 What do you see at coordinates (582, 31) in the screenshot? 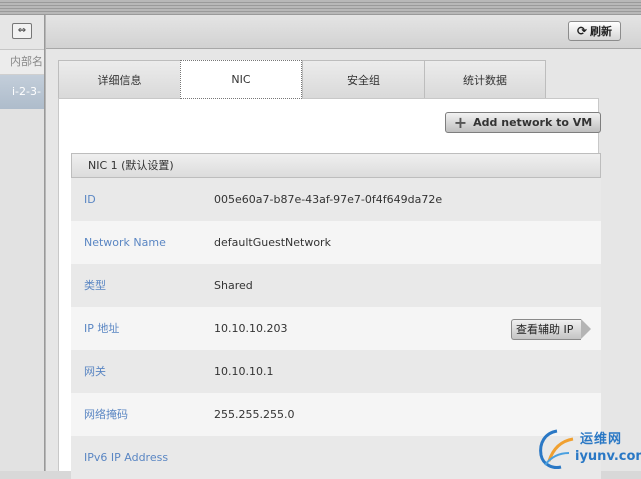
I see `refresh-icon: ⟳` at bounding box center [582, 31].